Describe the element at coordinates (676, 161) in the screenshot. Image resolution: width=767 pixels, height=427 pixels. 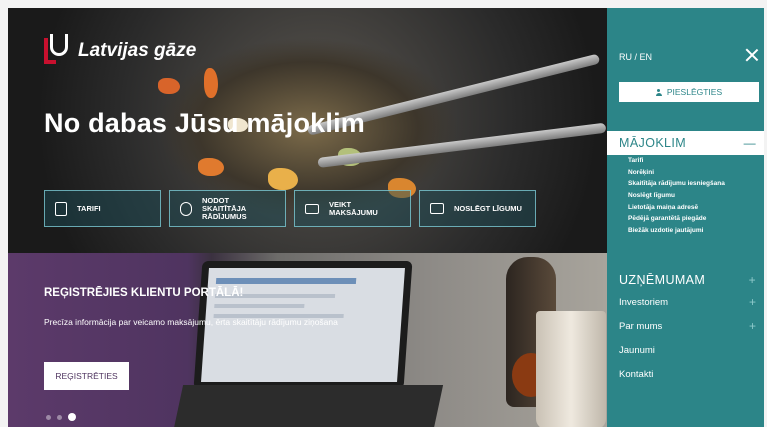
I see `submenu-item: Tarifi` at that location.